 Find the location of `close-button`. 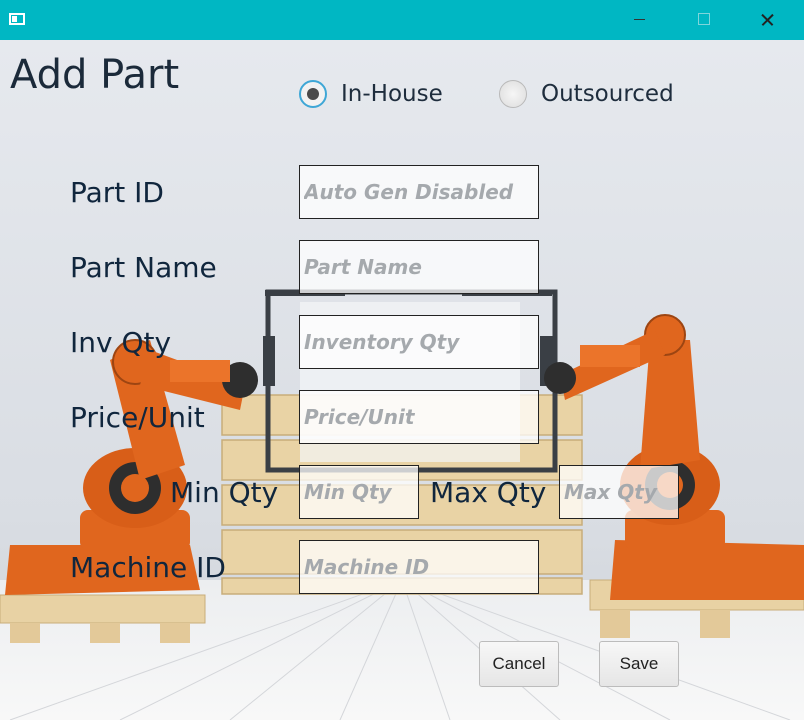

close-button is located at coordinates (767, 20).